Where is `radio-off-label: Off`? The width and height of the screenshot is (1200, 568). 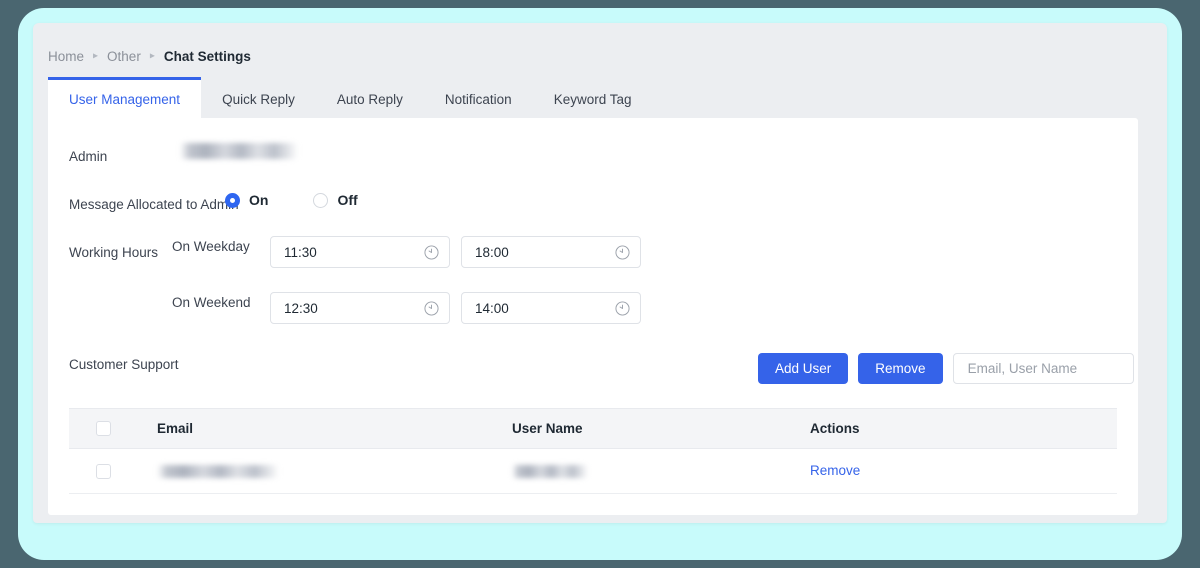 radio-off-label: Off is located at coordinates (347, 200).